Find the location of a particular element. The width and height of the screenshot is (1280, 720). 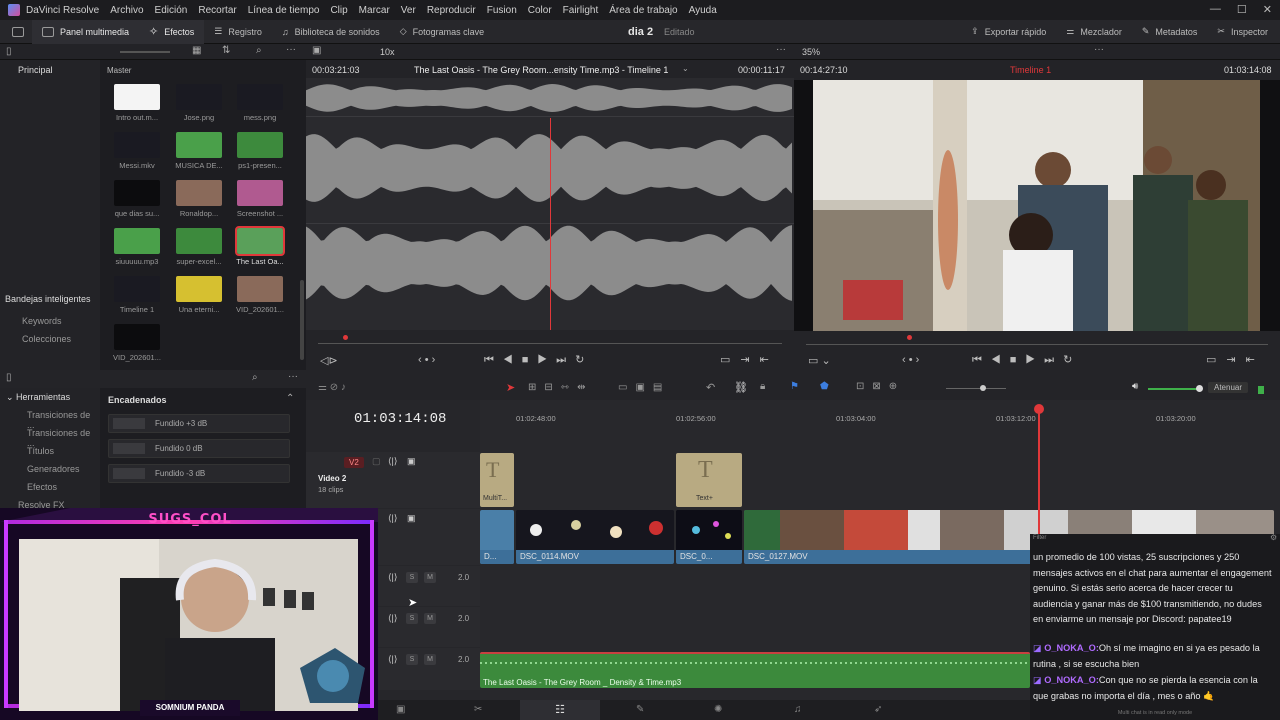

tree-item-generators: Generadores is located at coordinates (53, 469).